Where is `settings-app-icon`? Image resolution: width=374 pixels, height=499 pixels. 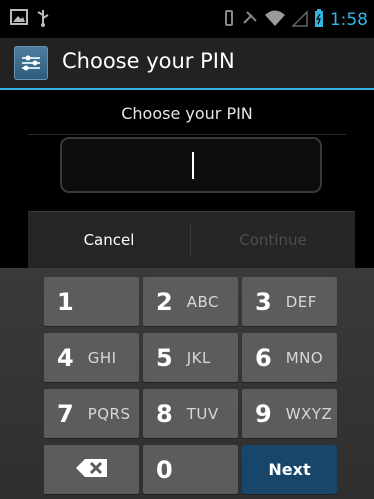 settings-app-icon is located at coordinates (31, 63).